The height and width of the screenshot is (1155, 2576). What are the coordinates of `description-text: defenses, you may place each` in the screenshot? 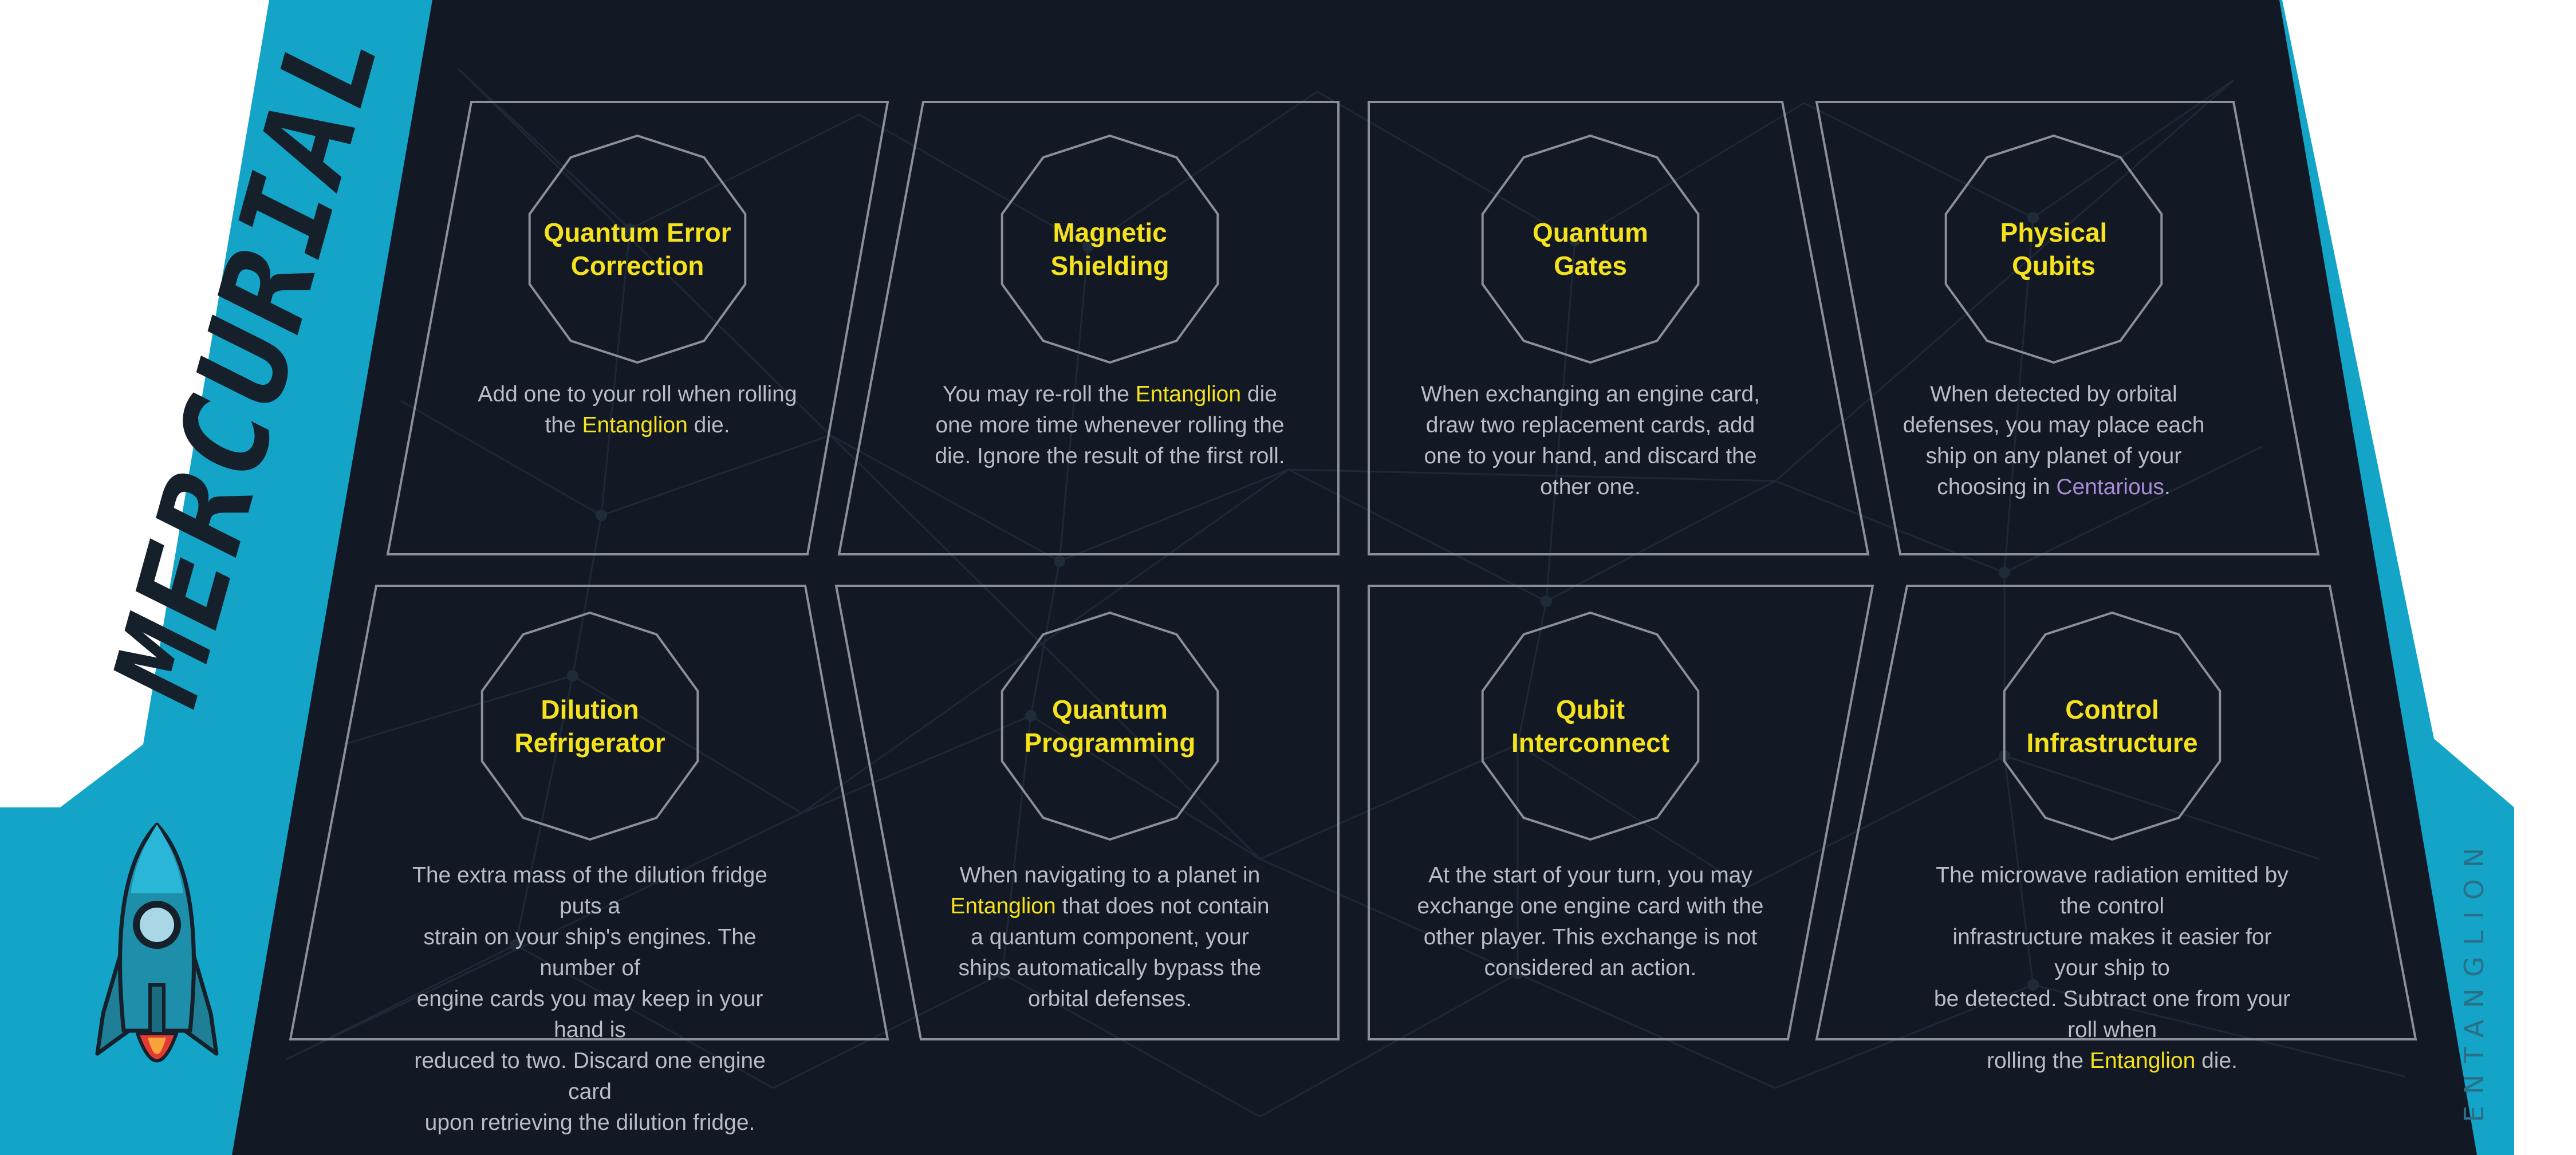 It's located at (2054, 425).